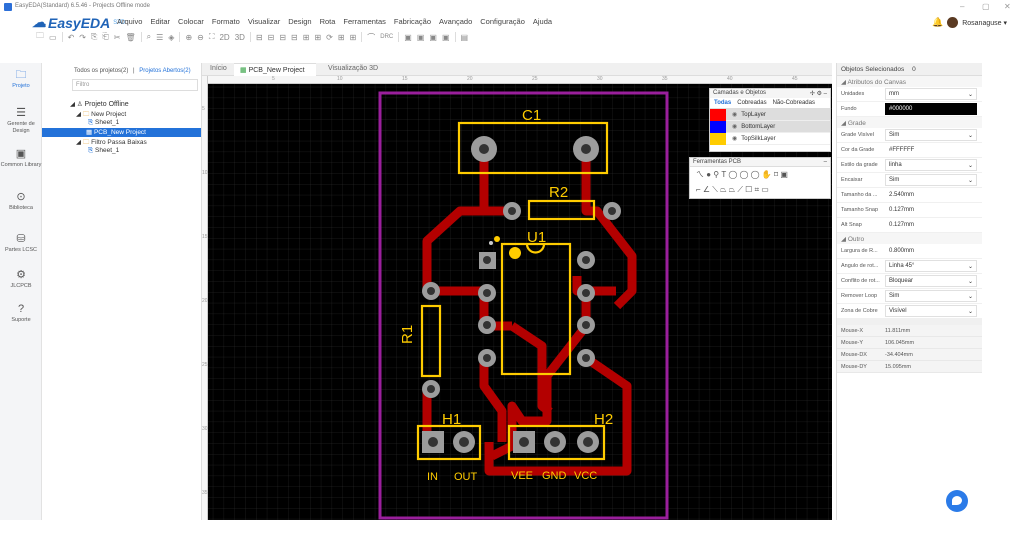 The width and height of the screenshot is (1024, 538). Describe the element at coordinates (931, 195) in the screenshot. I see `prop-input: 2.540mm` at that location.